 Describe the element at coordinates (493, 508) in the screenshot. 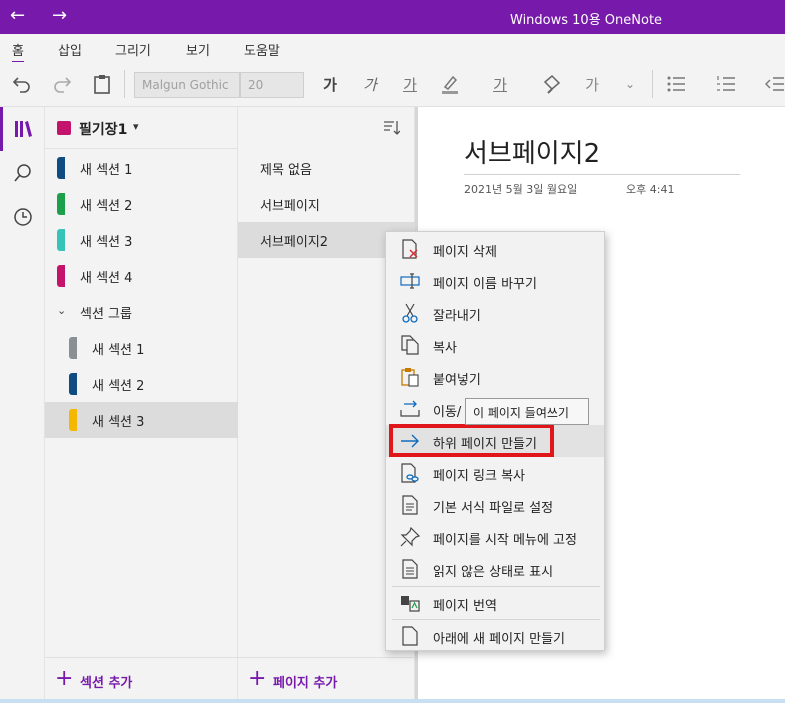

I see `menu-item-label: 기본 서식 파일로 설정` at that location.